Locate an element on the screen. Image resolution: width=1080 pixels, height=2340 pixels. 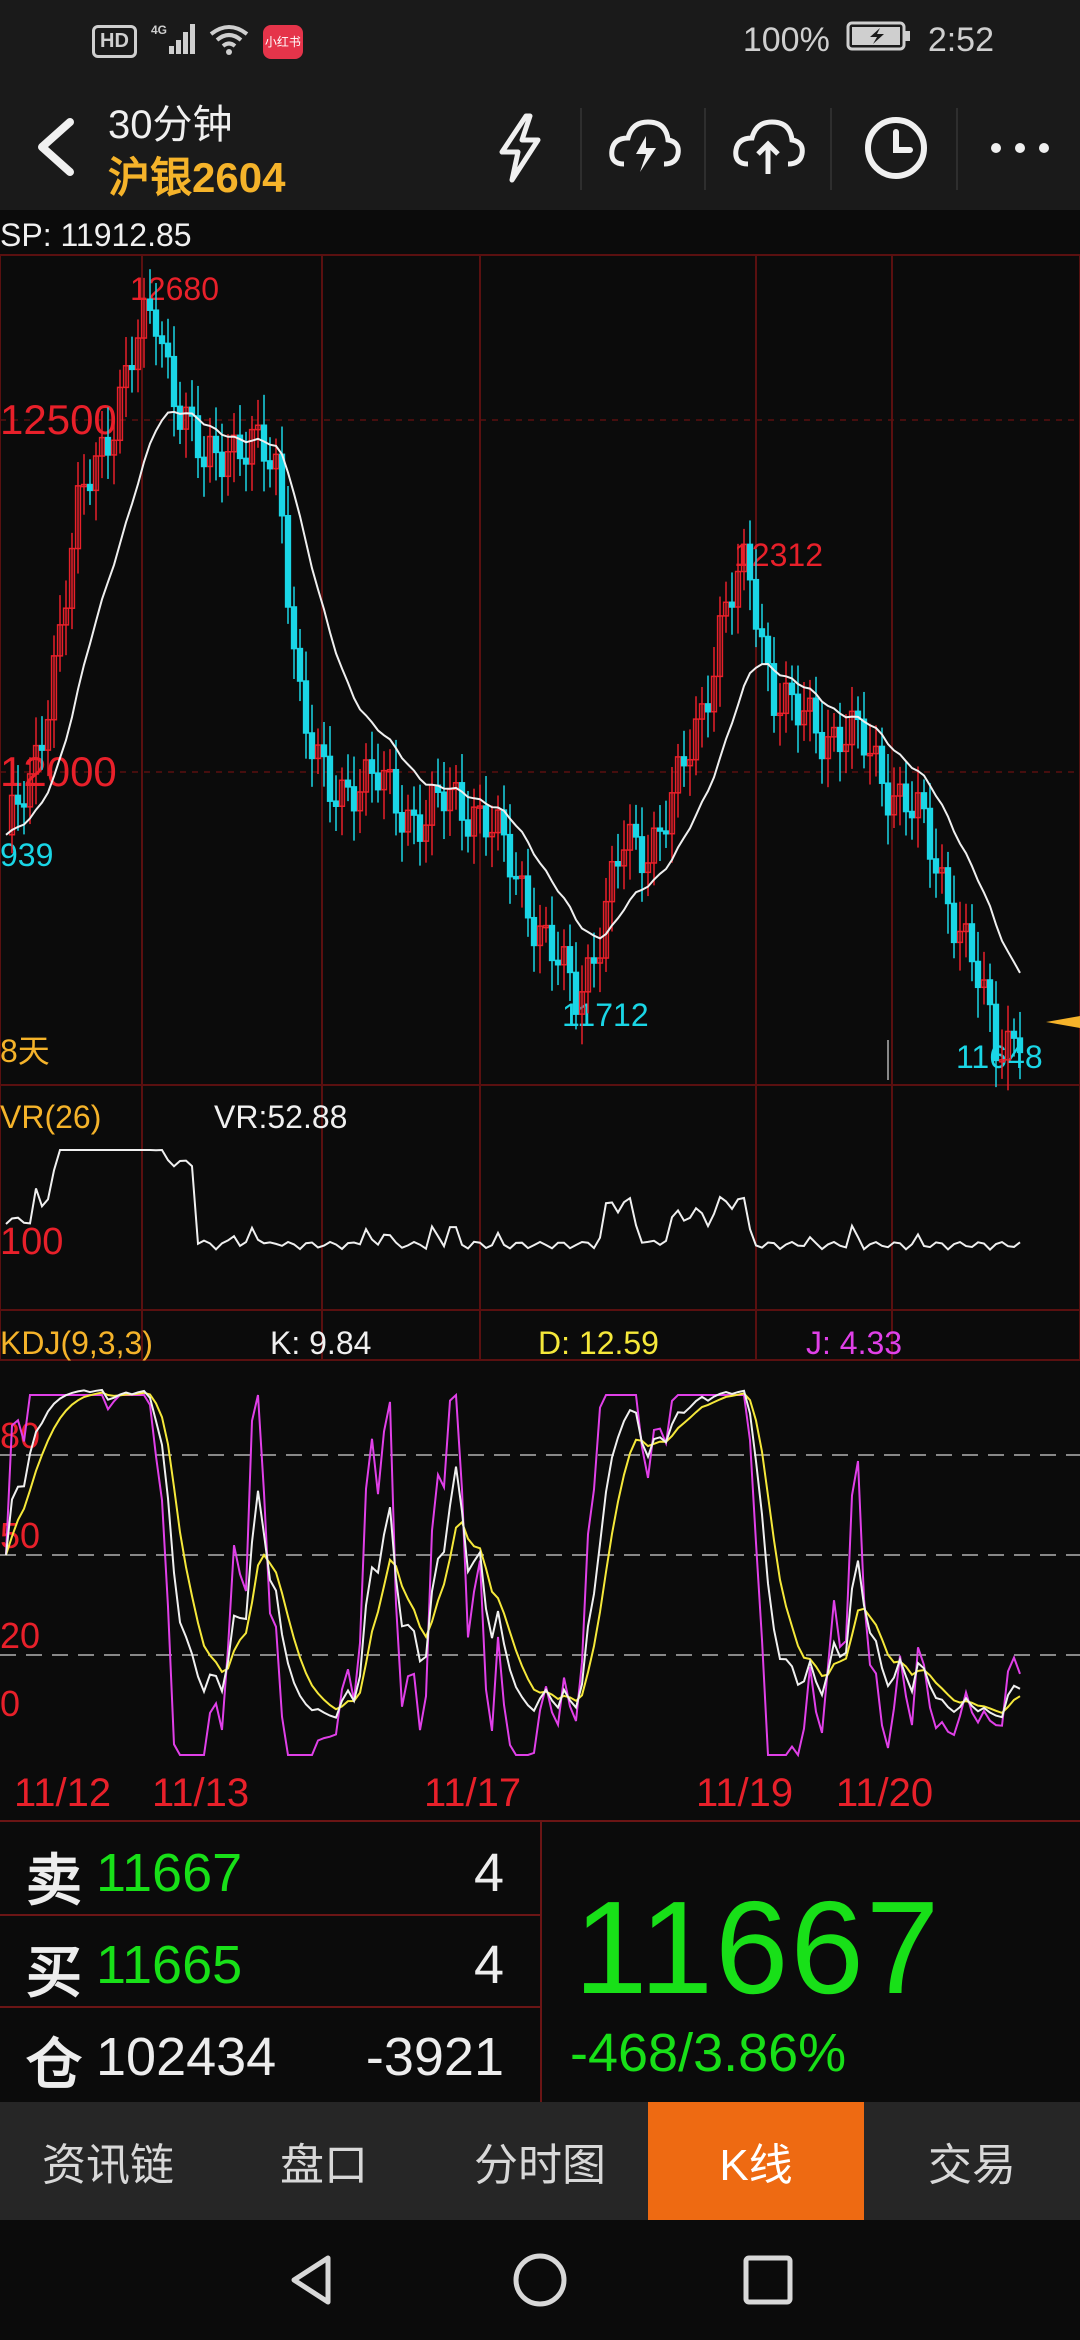
svg-text: 4G is located at coordinates (159, 30).